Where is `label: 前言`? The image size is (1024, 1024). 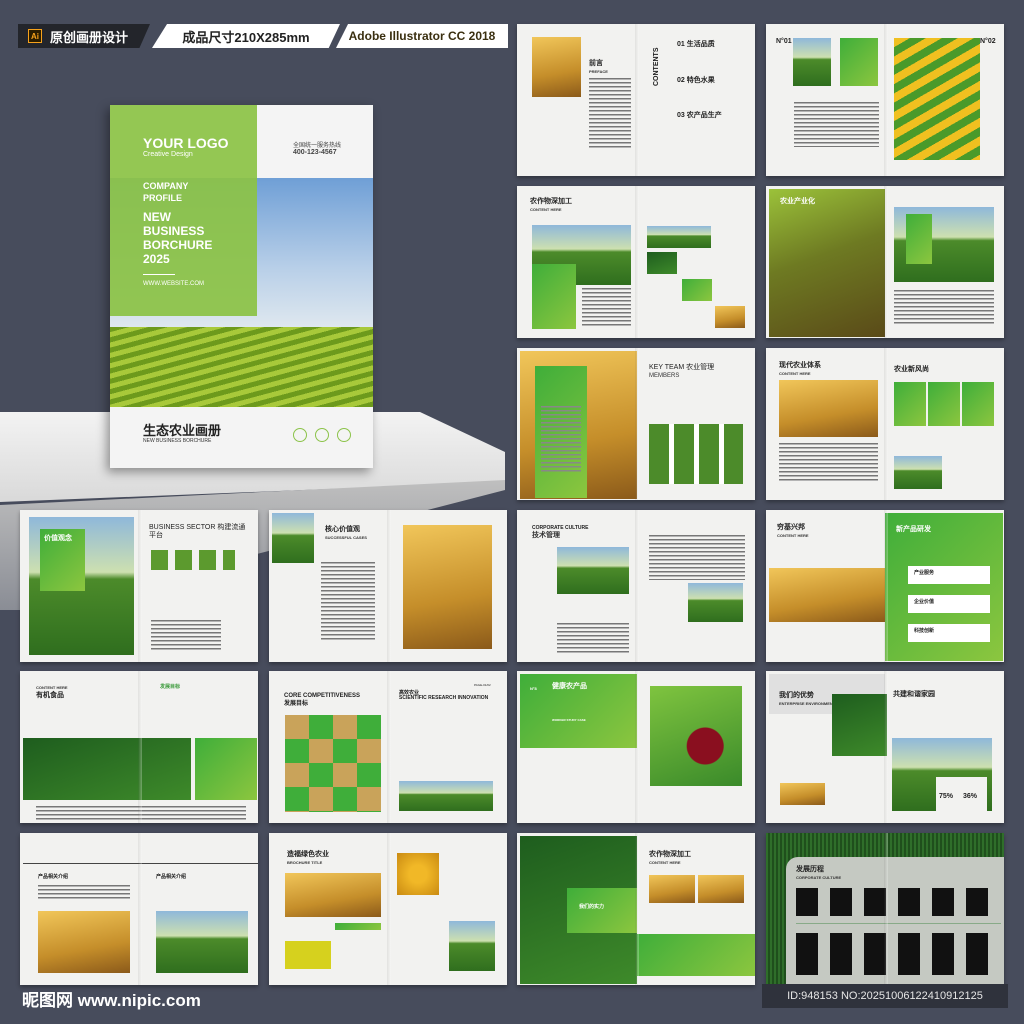
label: 前言 is located at coordinates (596, 63).